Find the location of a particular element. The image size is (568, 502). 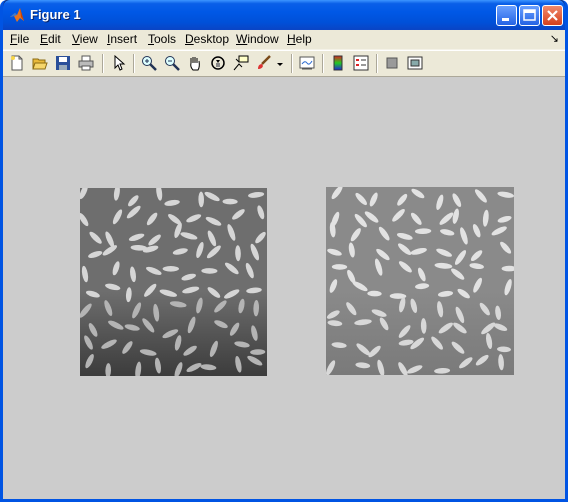

new-figure-button is located at coordinates (17, 63).